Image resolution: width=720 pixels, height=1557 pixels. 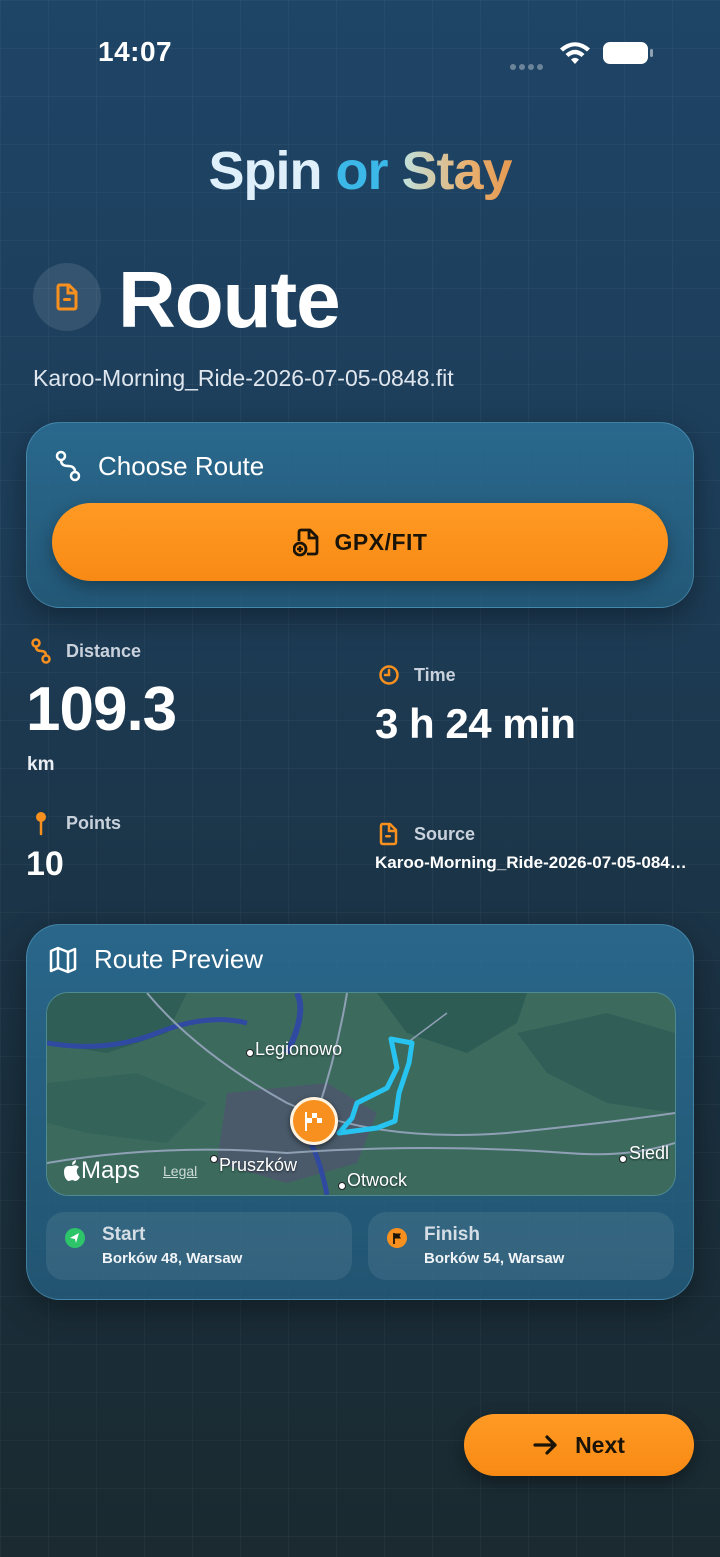 What do you see at coordinates (258, 1165) in the screenshot?
I see `place-pruszkow: Pruszków` at bounding box center [258, 1165].